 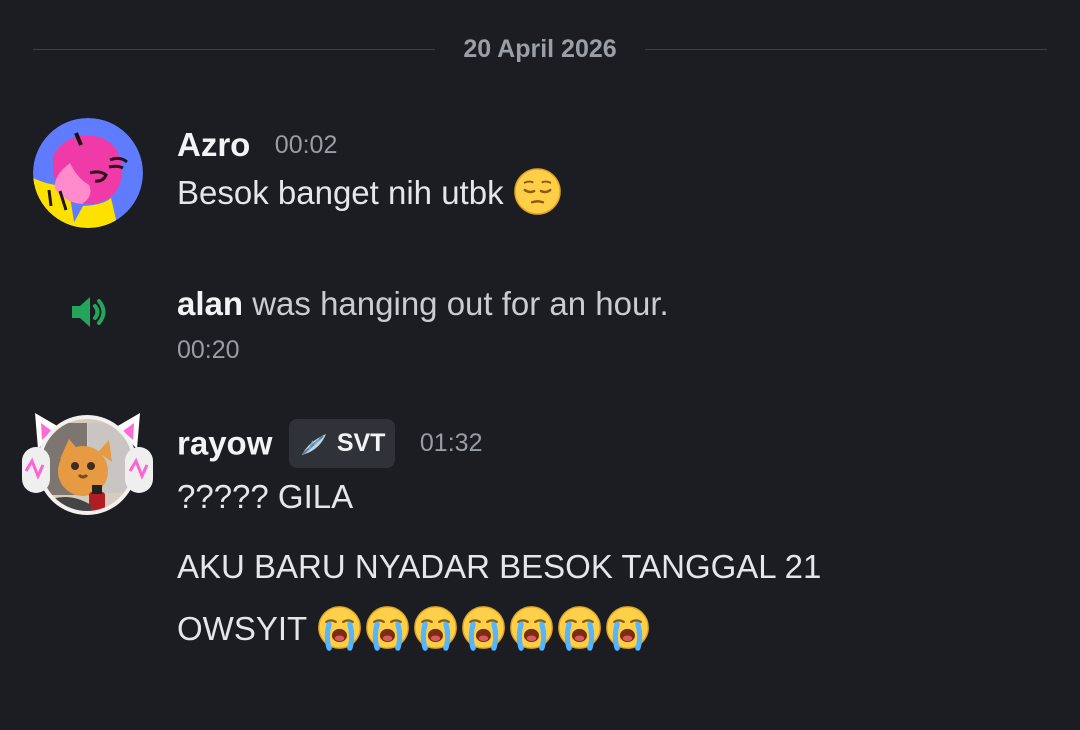 I want to click on emoji-row, so click(x=484, y=628).